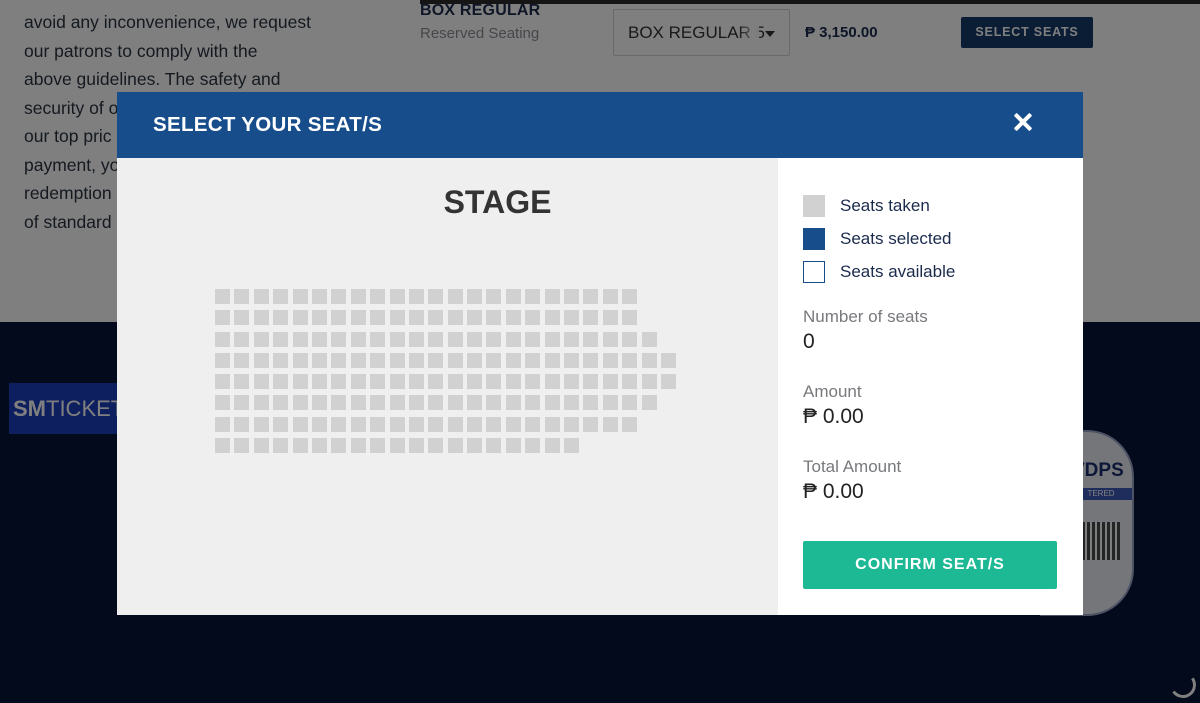  Describe the element at coordinates (1023, 122) in the screenshot. I see `close-icon` at that location.